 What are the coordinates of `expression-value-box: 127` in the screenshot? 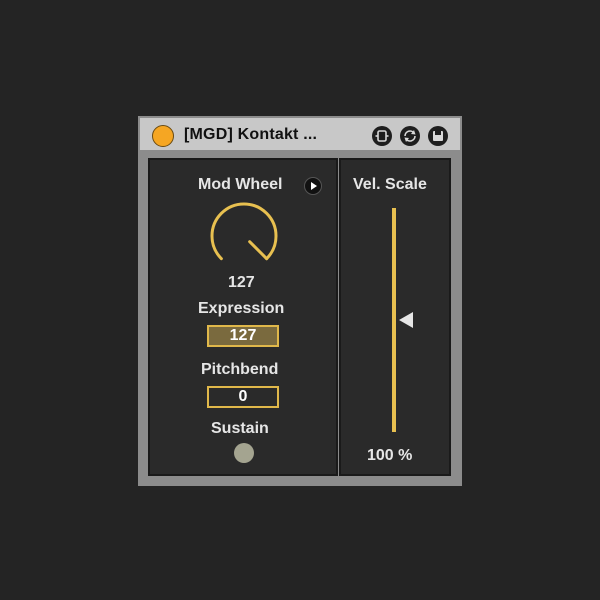 It's located at (243, 336).